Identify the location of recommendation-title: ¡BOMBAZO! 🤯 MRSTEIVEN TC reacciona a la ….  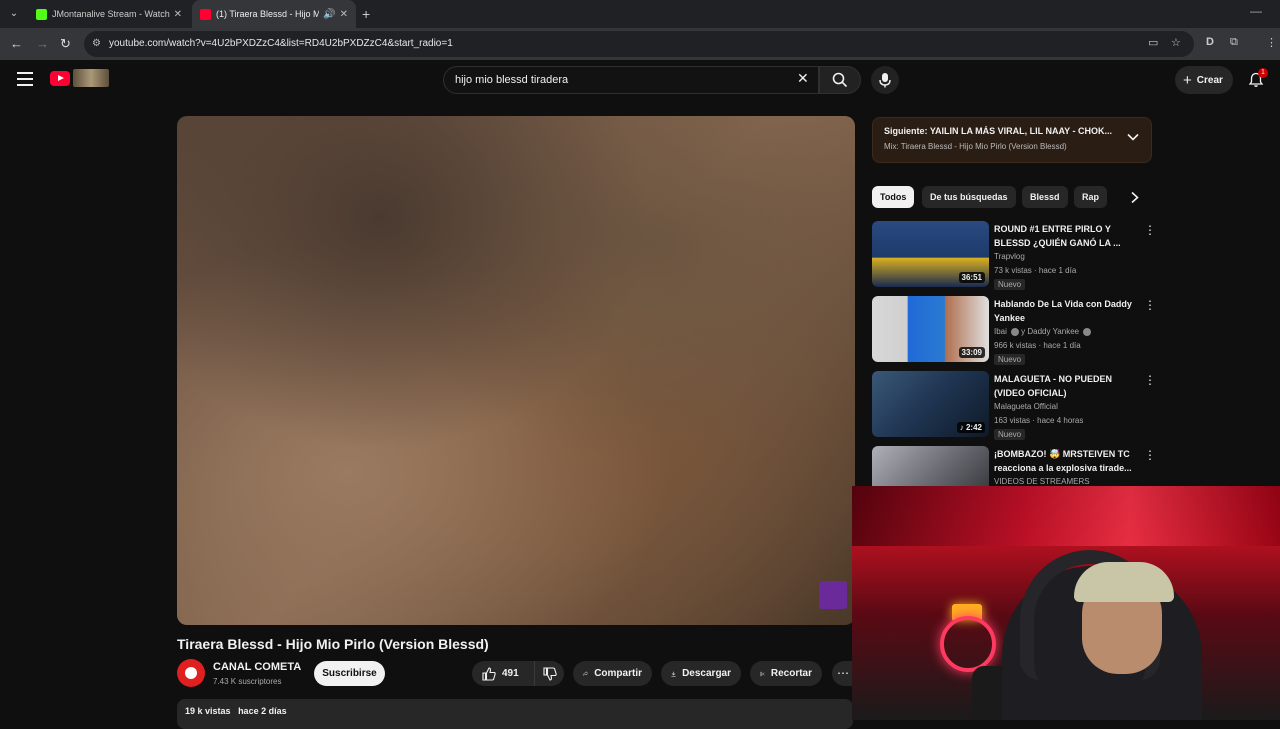
(1066, 461).